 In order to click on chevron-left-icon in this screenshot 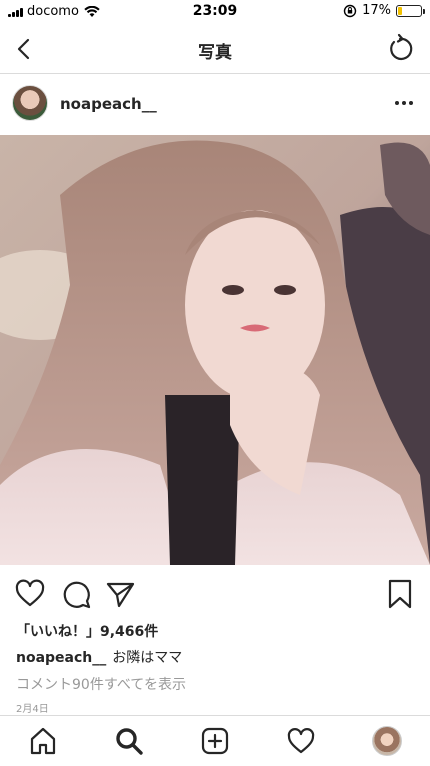, I will do `click(25, 49)`.